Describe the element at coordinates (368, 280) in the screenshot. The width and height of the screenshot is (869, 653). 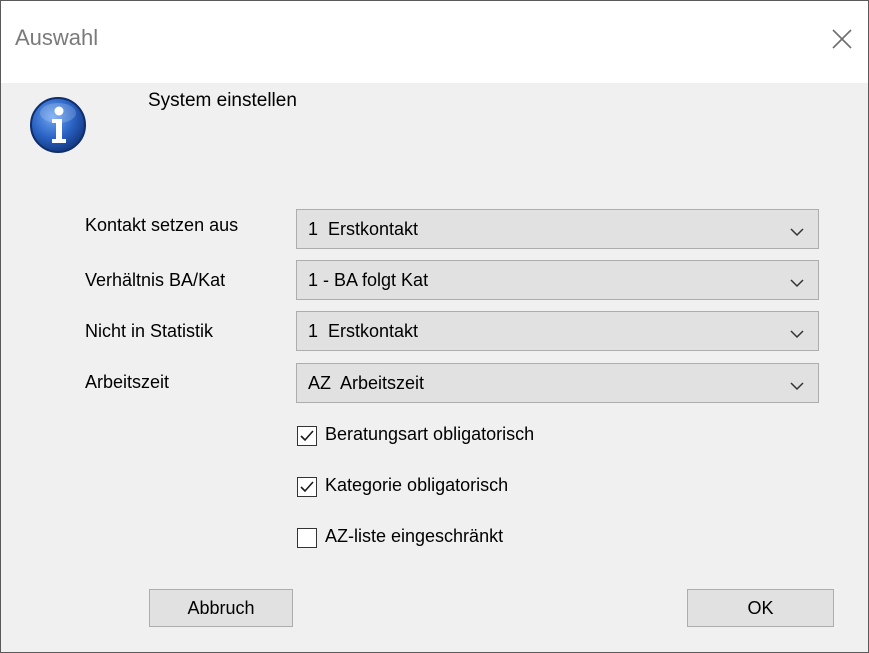
I see `dropdown-value: 1 - BA folgt Kat` at that location.